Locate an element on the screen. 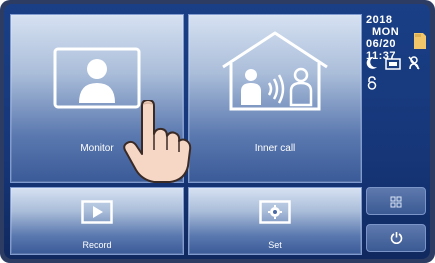 This screenshot has width=435, height=263. mute-icon is located at coordinates (414, 65).